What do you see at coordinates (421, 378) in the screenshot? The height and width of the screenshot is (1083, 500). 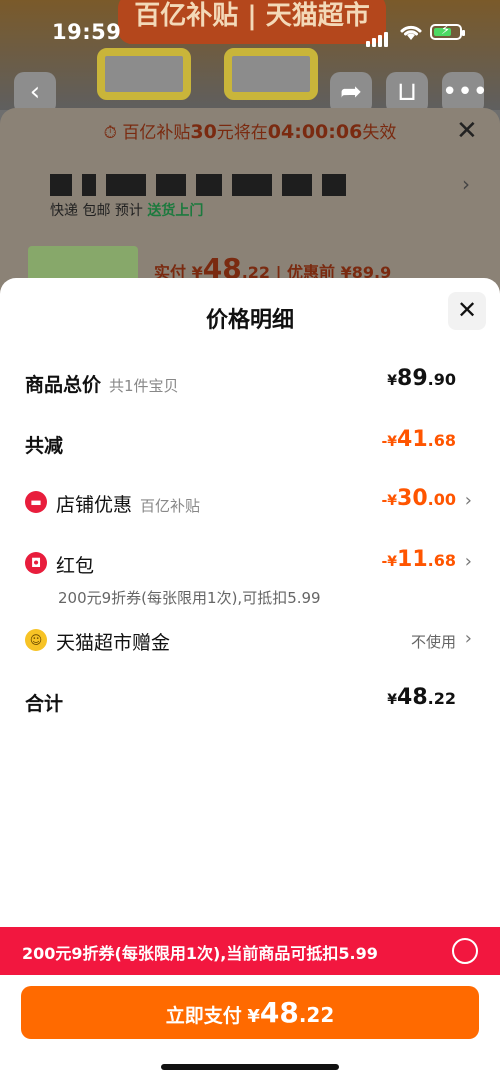 I see `total-price-value: ¥89.90` at bounding box center [421, 378].